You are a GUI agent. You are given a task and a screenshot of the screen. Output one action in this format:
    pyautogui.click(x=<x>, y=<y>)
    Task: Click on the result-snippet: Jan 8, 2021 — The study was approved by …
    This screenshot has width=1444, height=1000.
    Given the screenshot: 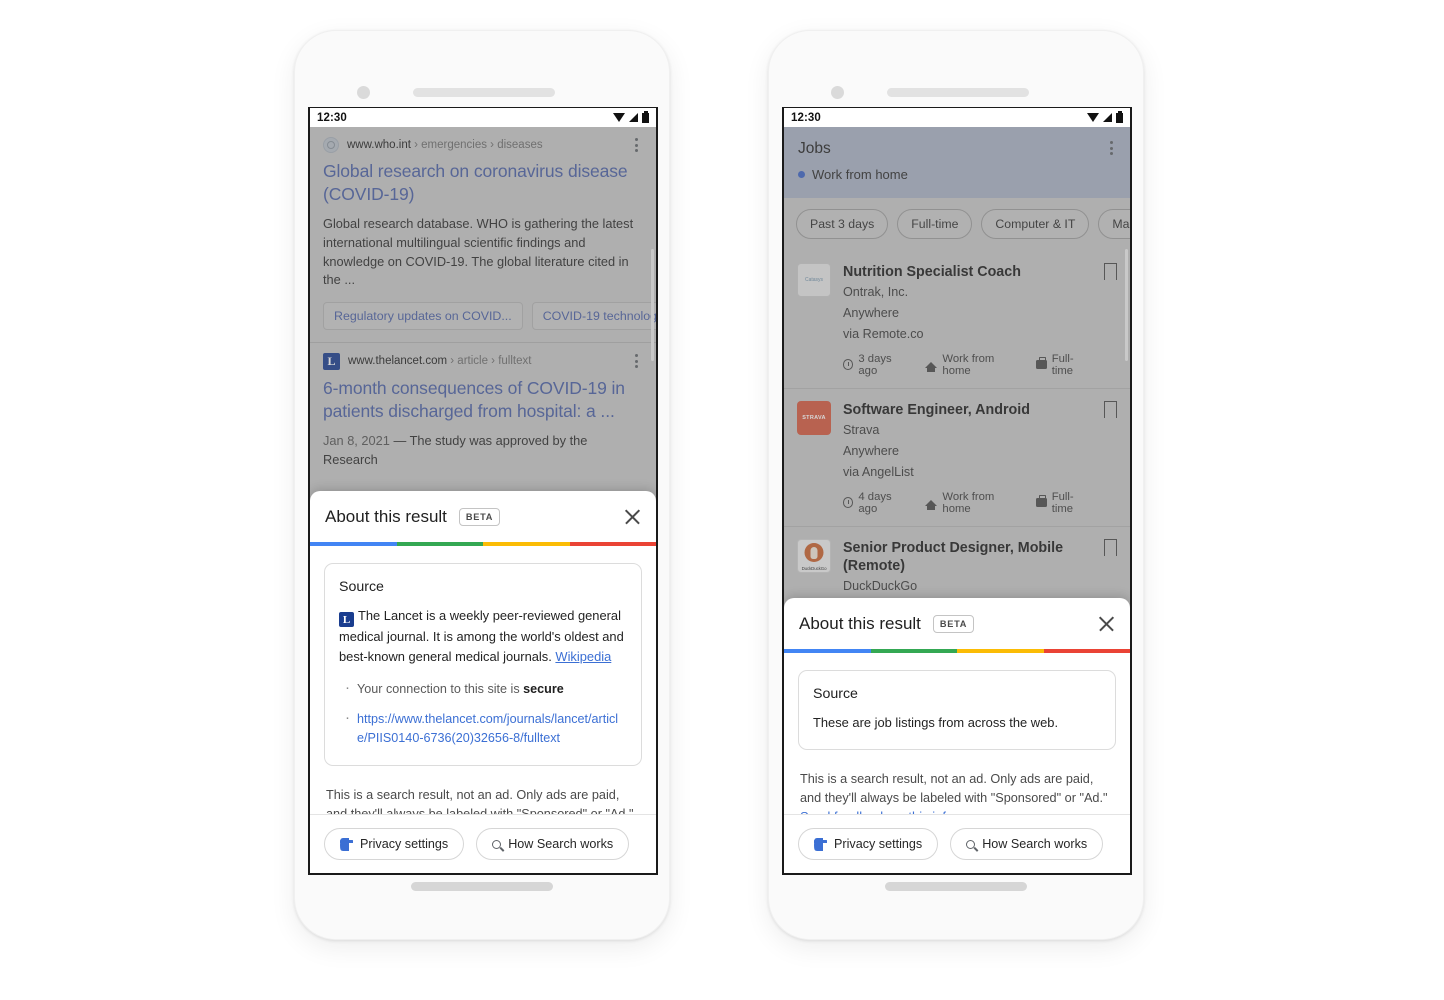 What is the action you would take?
    pyautogui.click(x=483, y=450)
    